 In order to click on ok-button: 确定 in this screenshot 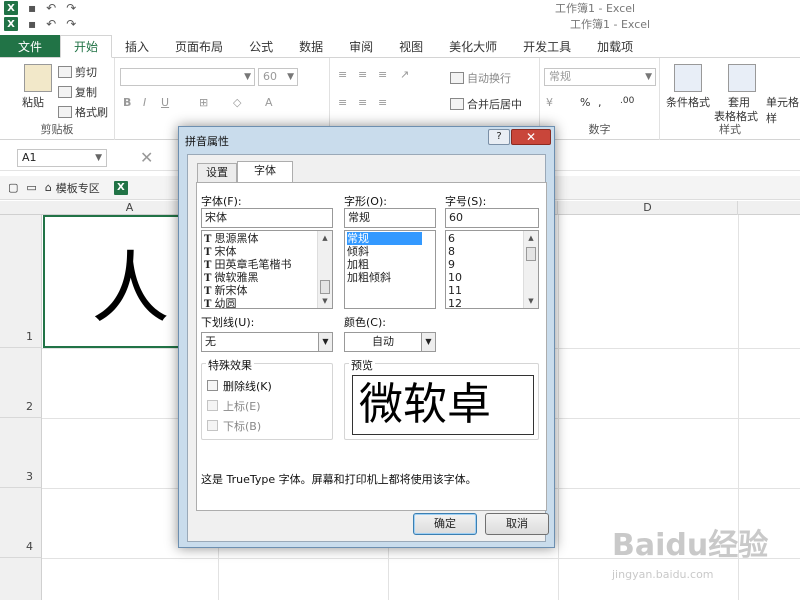, I will do `click(445, 524)`.